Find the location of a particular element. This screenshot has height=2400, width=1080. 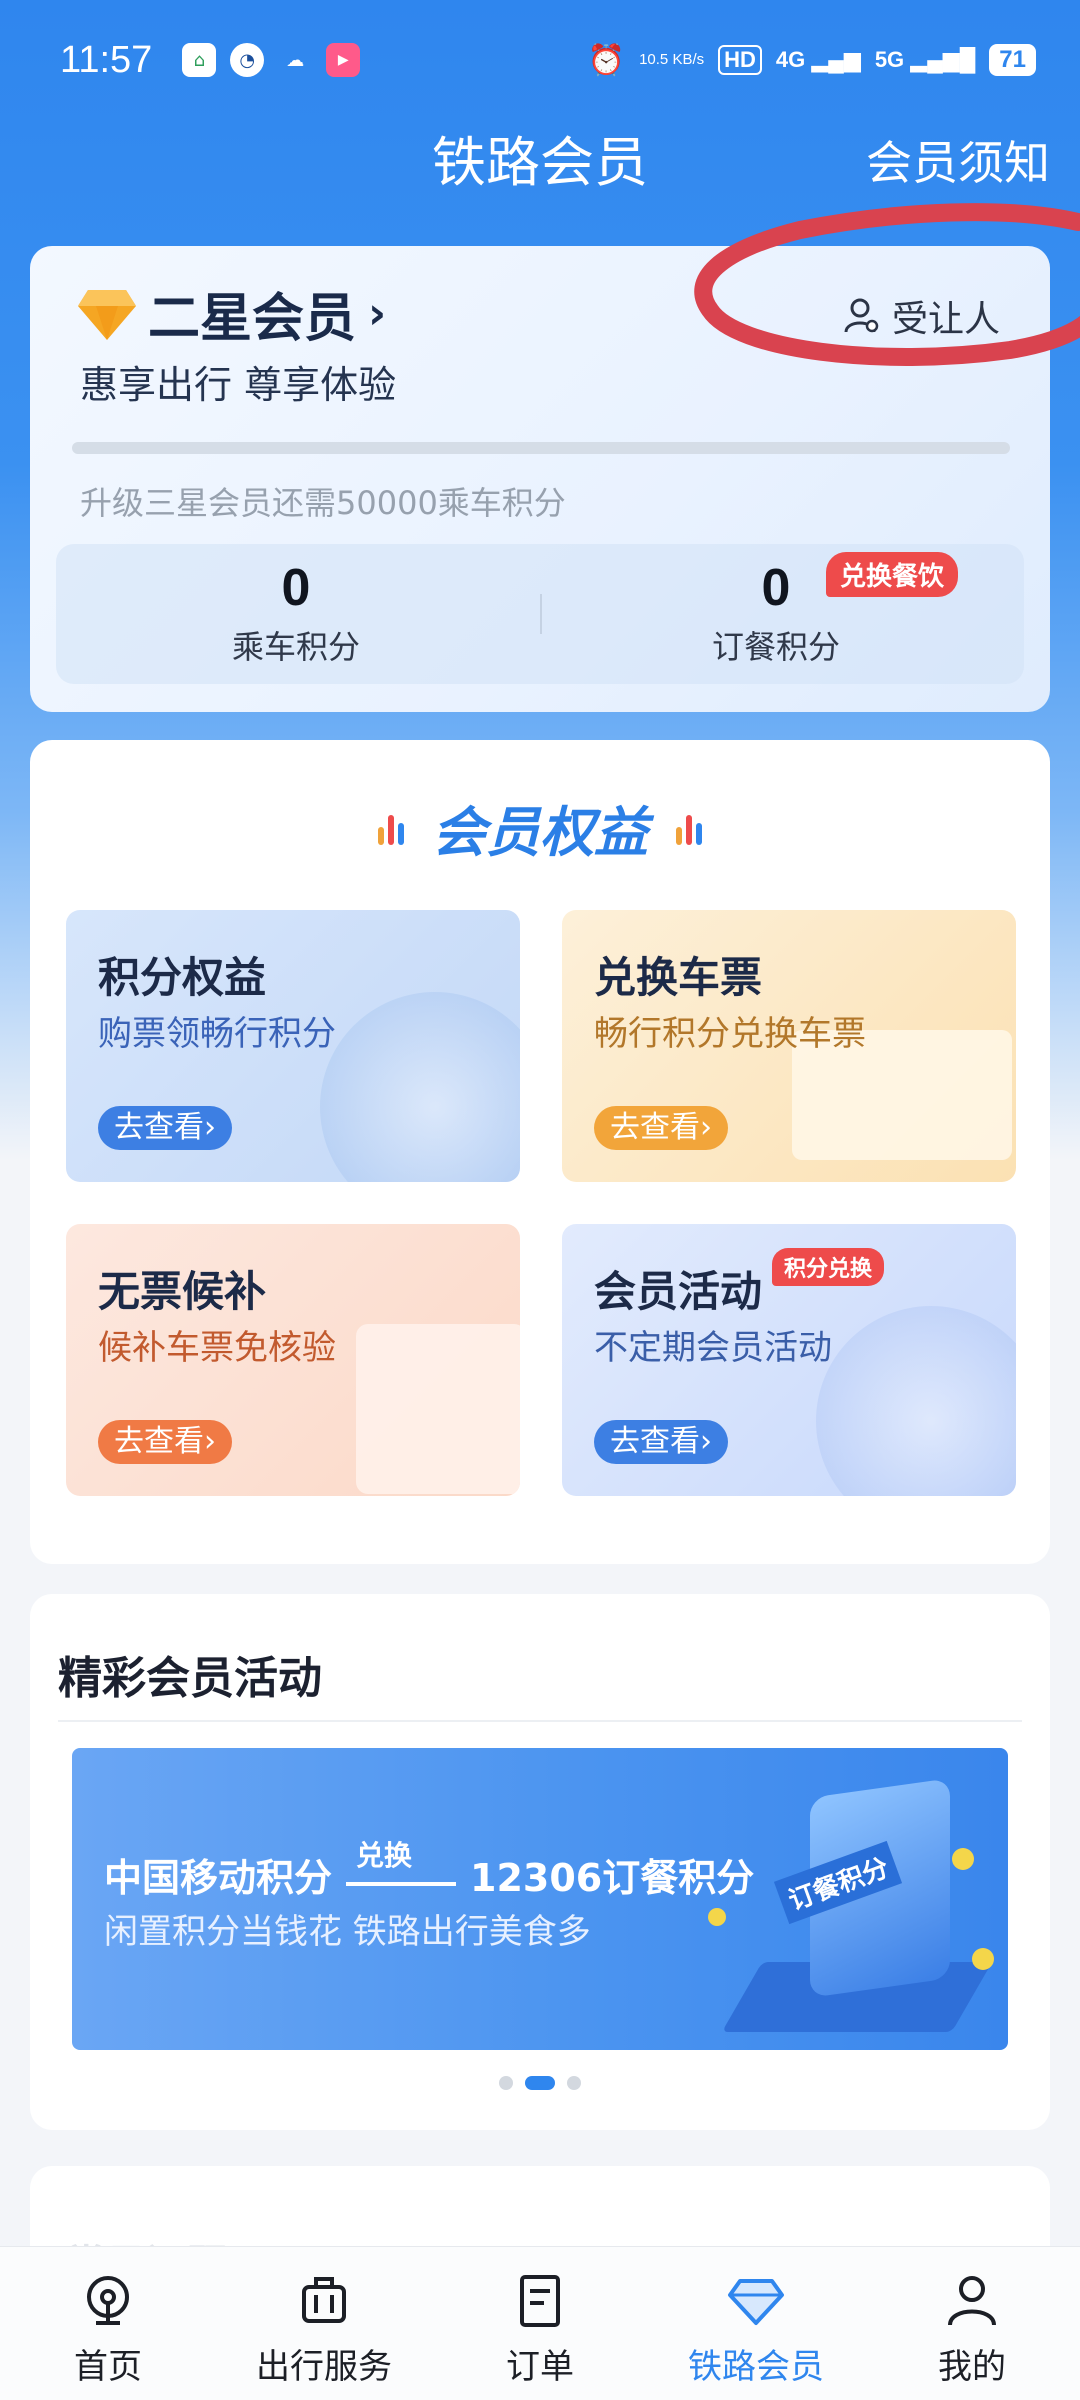

beneficiary-user-icon is located at coordinates (861, 315).